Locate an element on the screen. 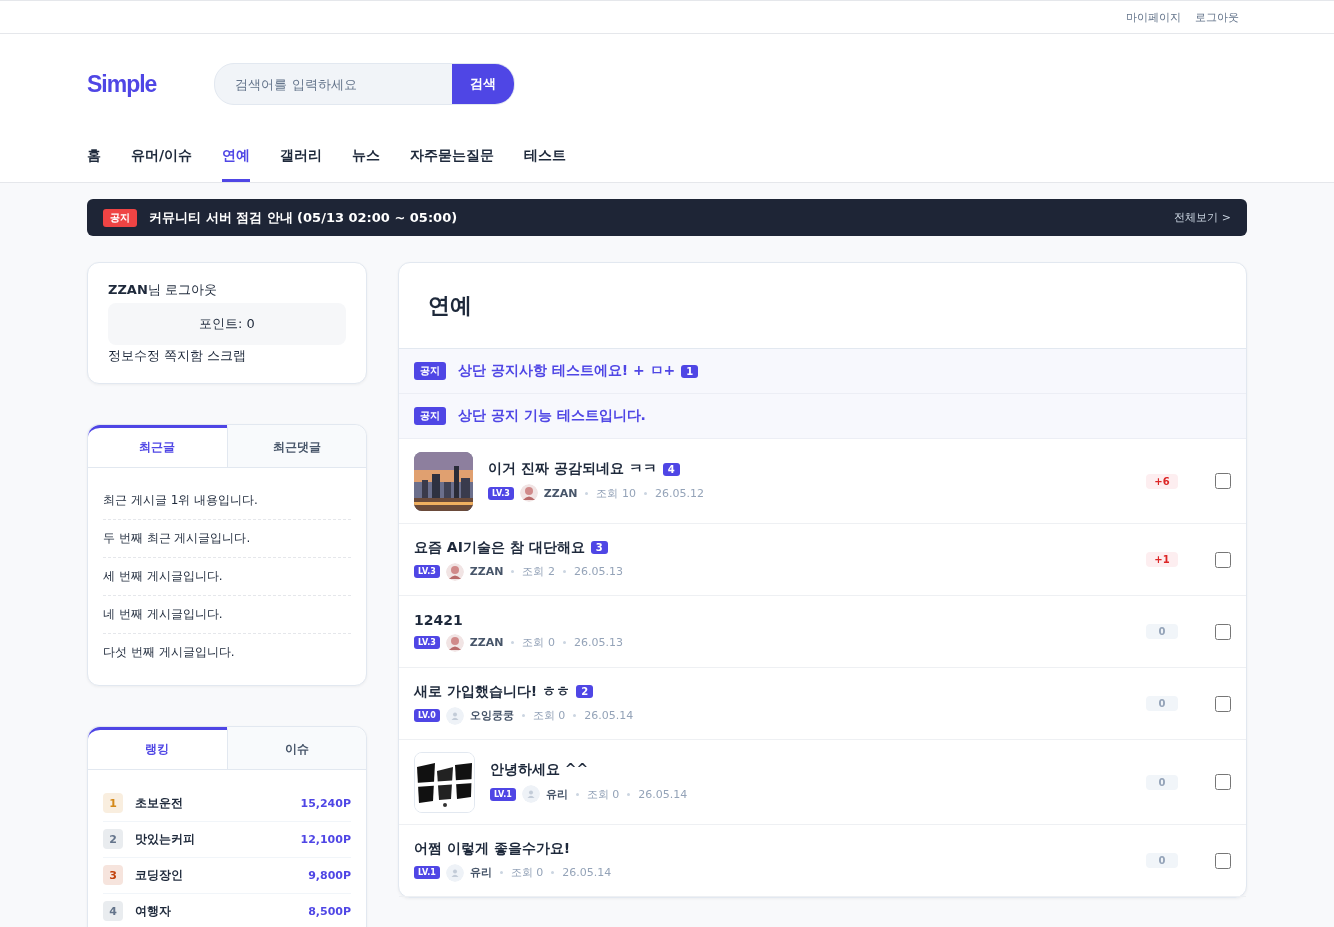  view-count: 조회 10 is located at coordinates (616, 493).